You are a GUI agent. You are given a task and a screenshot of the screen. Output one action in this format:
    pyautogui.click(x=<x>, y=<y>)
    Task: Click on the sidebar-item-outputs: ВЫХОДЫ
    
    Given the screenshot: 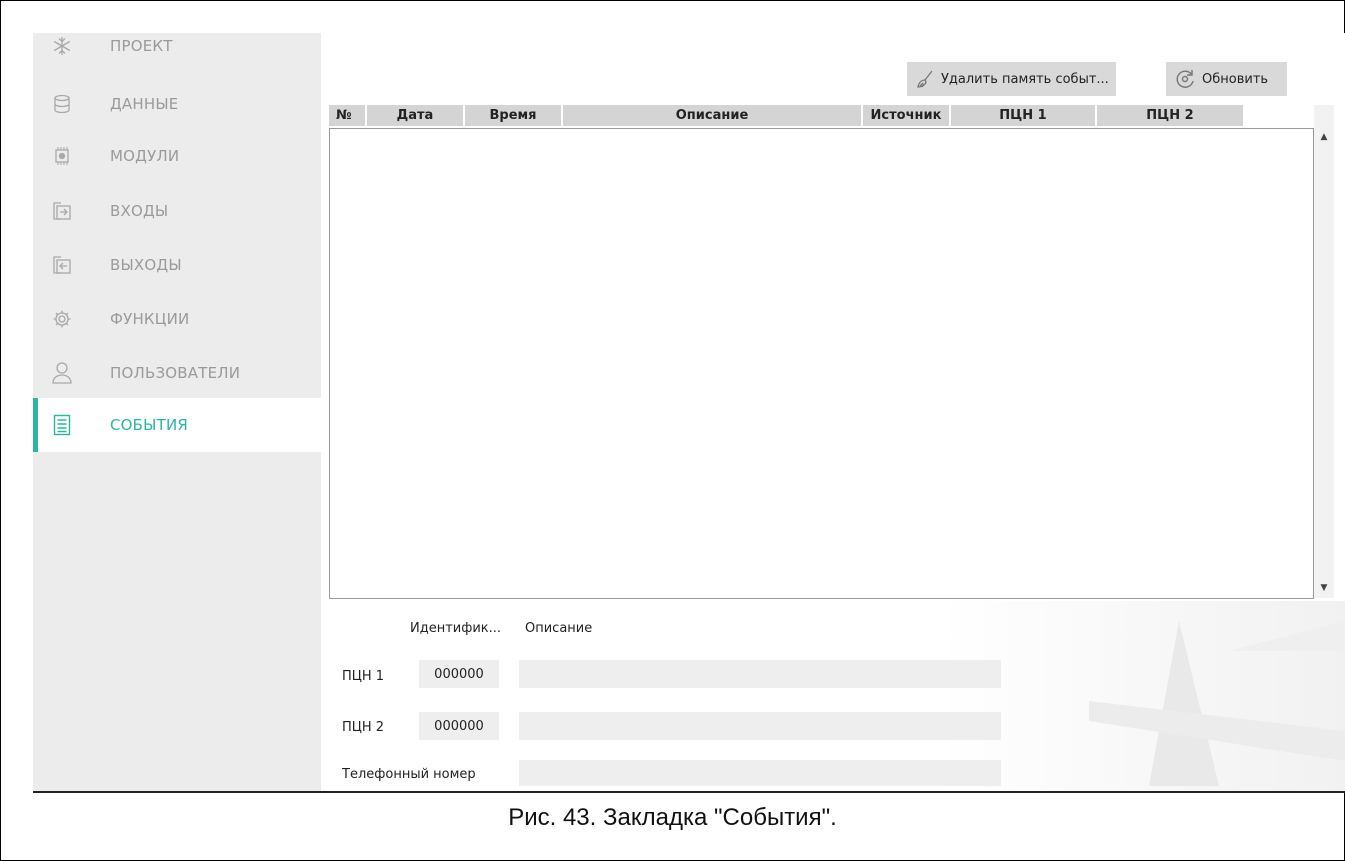 What is the action you would take?
    pyautogui.click(x=177, y=265)
    